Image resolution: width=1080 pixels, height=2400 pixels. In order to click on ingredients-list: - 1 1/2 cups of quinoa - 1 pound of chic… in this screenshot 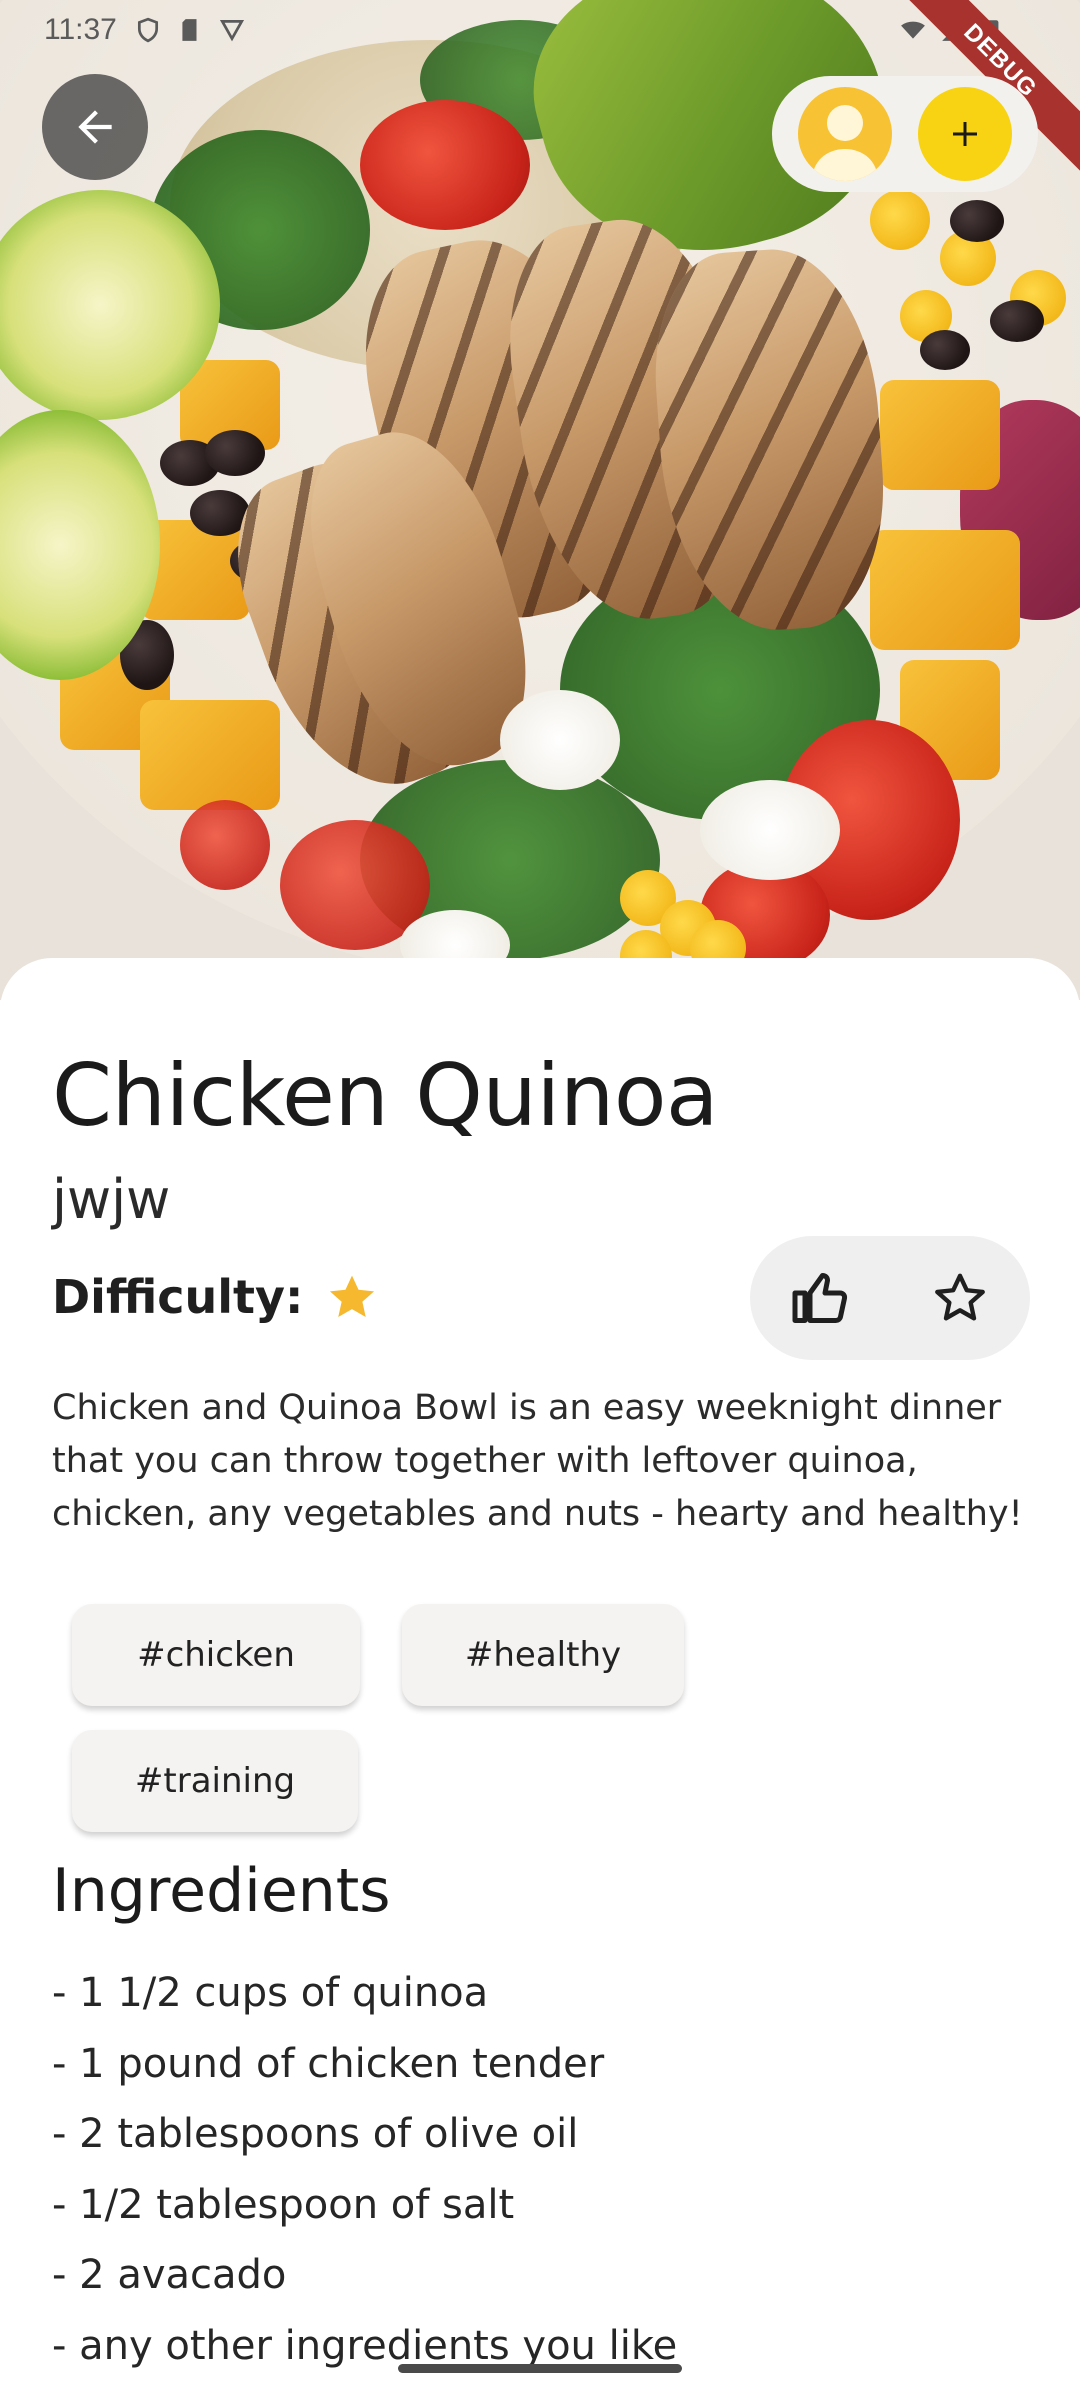, I will do `click(364, 2169)`.